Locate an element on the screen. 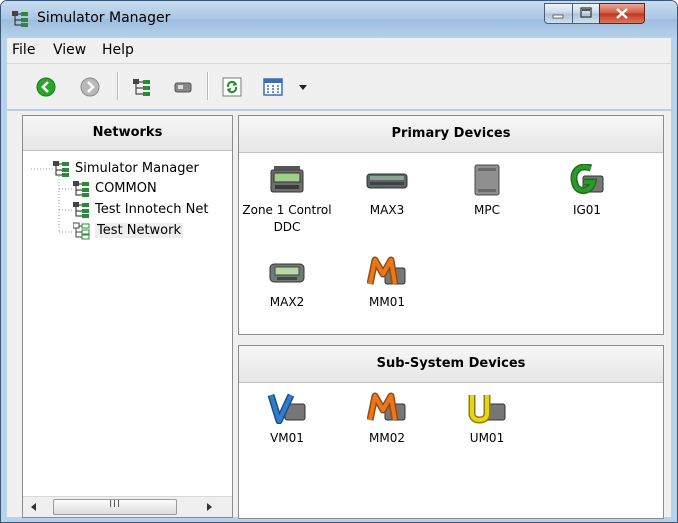  scroll-left-icon is located at coordinates (34, 507).